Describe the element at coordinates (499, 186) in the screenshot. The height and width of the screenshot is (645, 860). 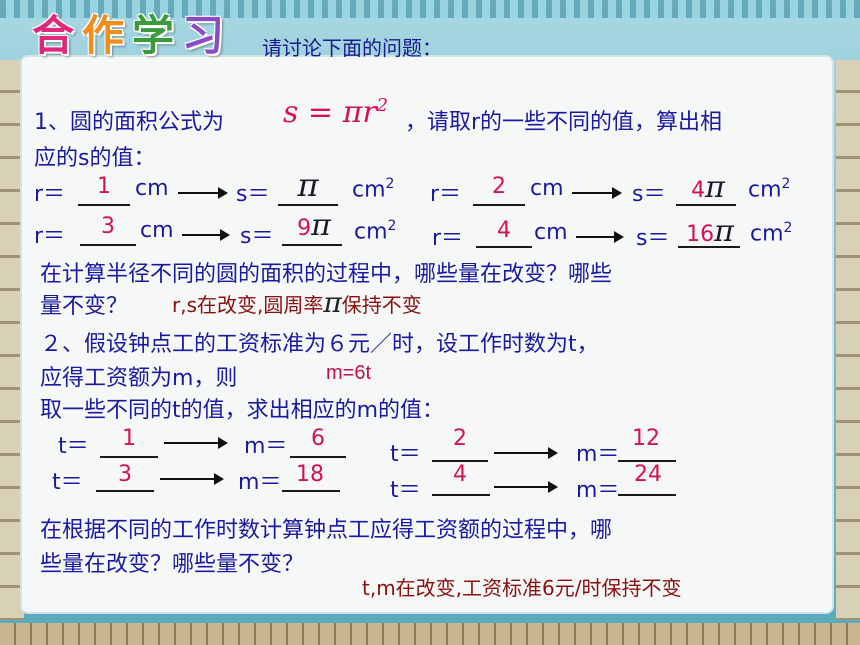
I see `r-value: 2` at that location.